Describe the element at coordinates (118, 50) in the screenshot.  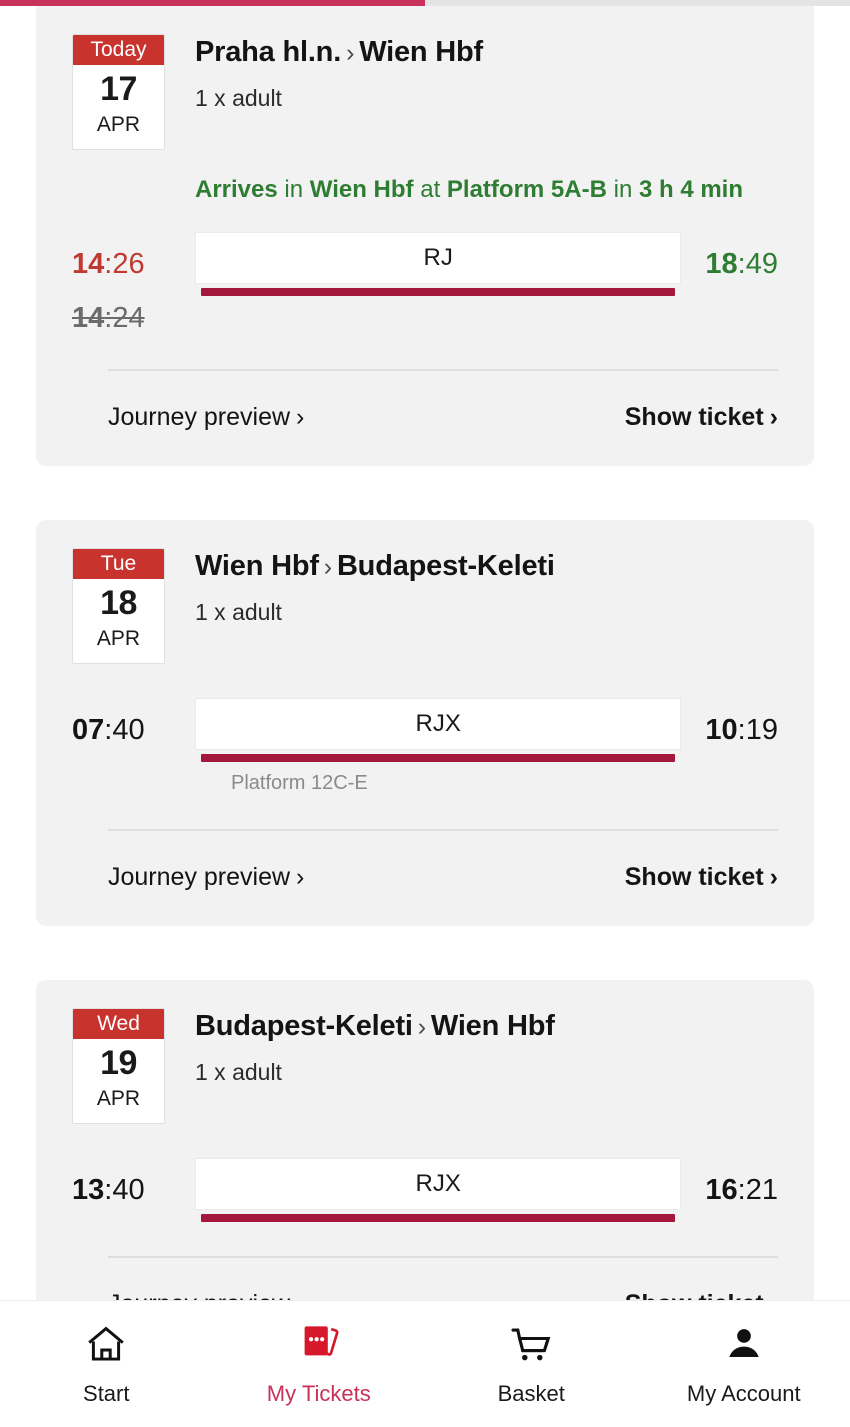
I see `calendar-weekday: Today` at that location.